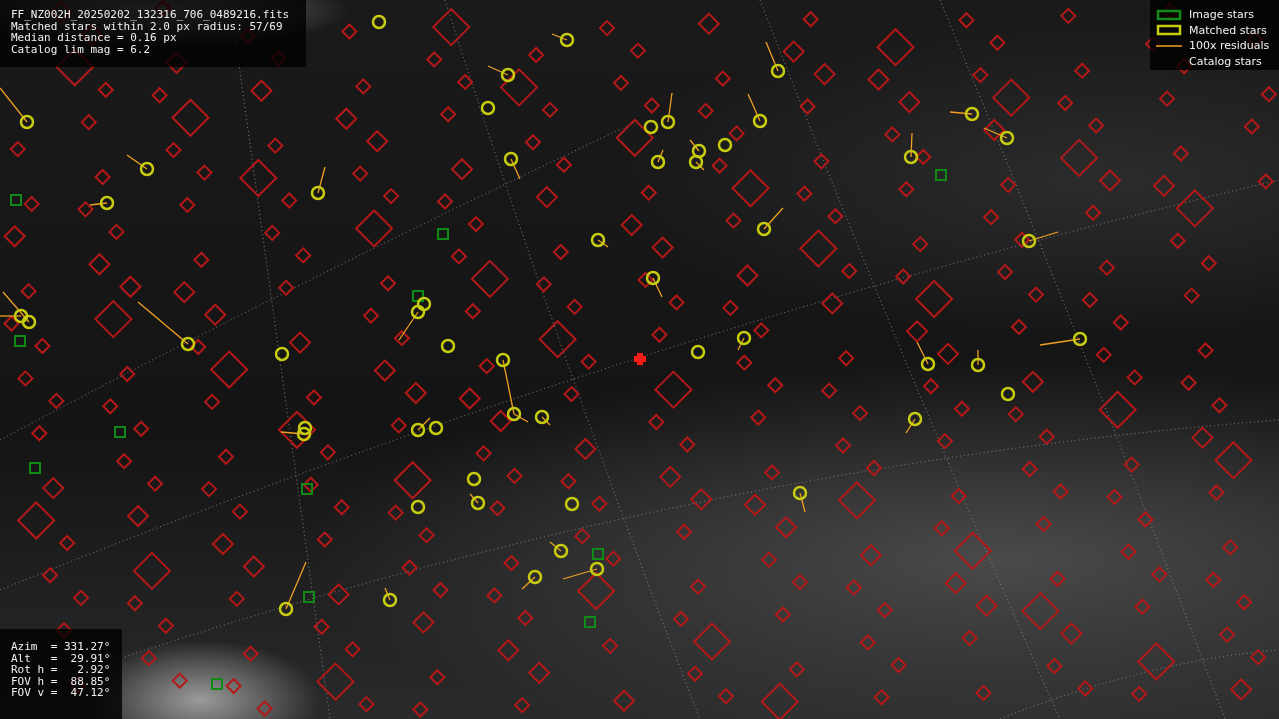 The height and width of the screenshot is (719, 1279). What do you see at coordinates (94, 38) in the screenshot?
I see `info-line: Median distance = 0.16 px` at bounding box center [94, 38].